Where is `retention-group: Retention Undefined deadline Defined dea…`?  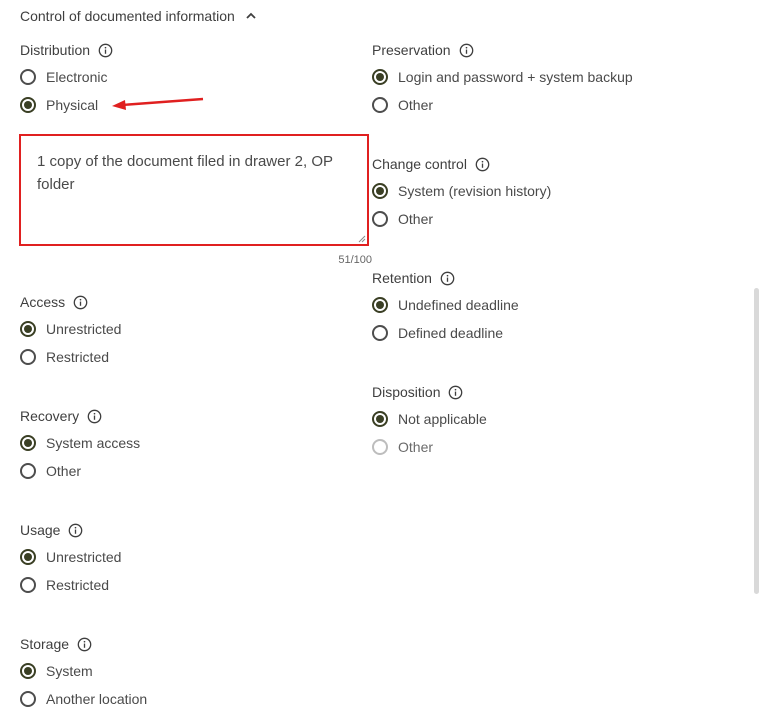
retention-group: Retention Undefined deadline Defined dea… is located at coordinates (445, 307).